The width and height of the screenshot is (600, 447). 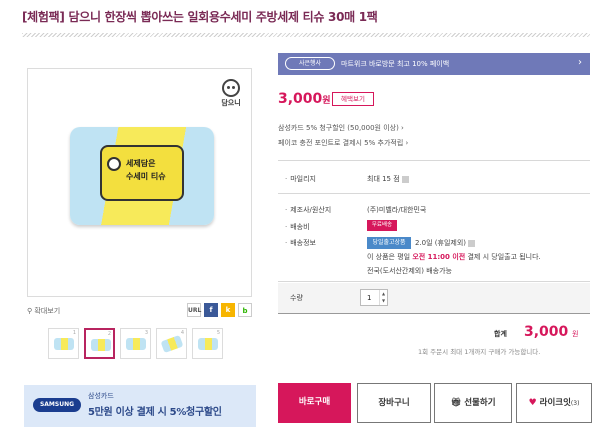 I want to click on thumbnail: 4, so click(x=171, y=343).